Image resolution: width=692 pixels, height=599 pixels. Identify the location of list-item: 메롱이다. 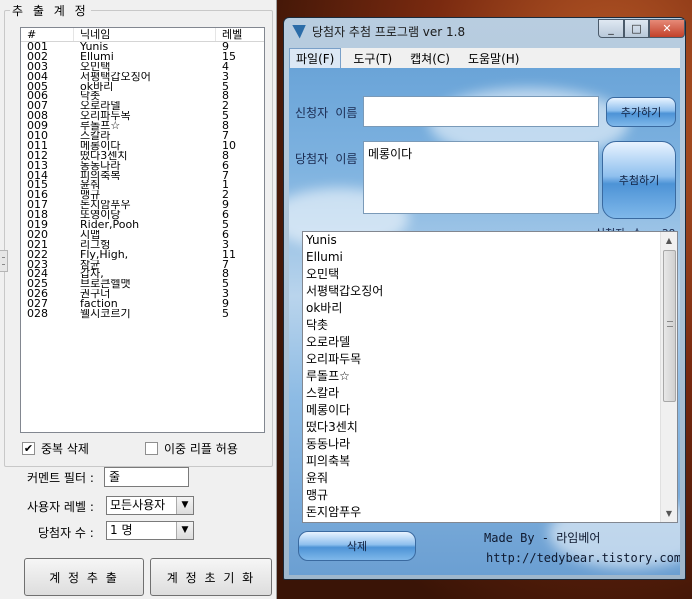
(490, 410).